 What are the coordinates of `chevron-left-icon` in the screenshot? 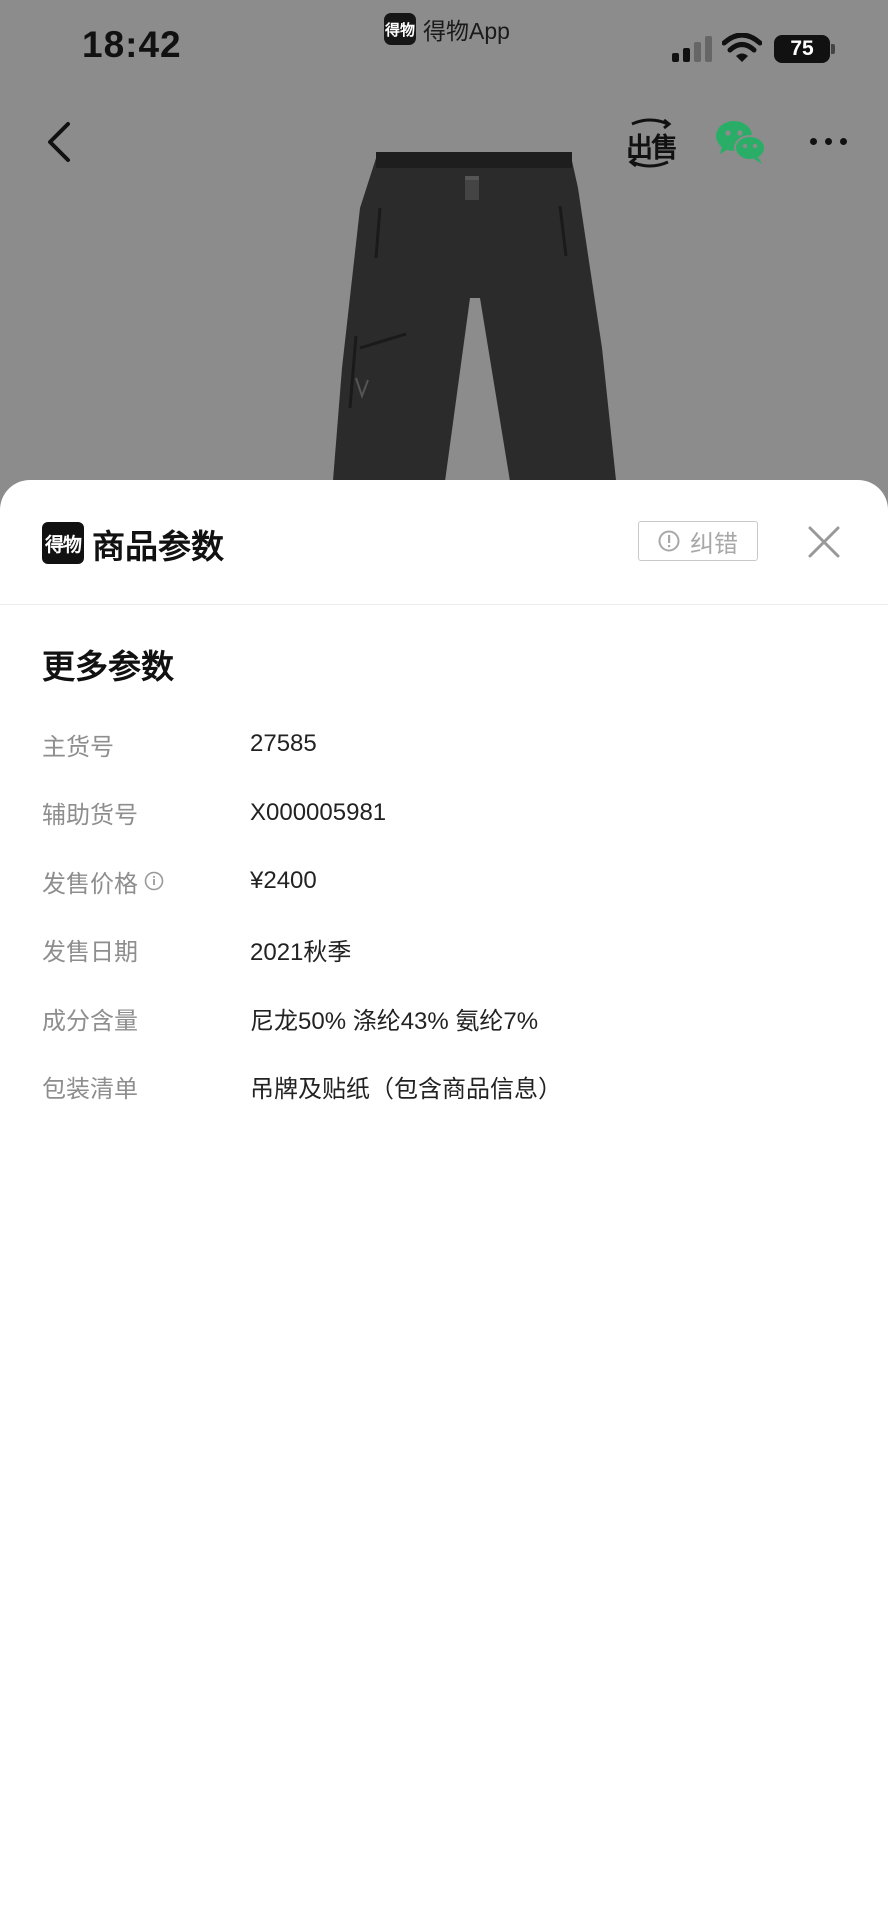 It's located at (60, 142).